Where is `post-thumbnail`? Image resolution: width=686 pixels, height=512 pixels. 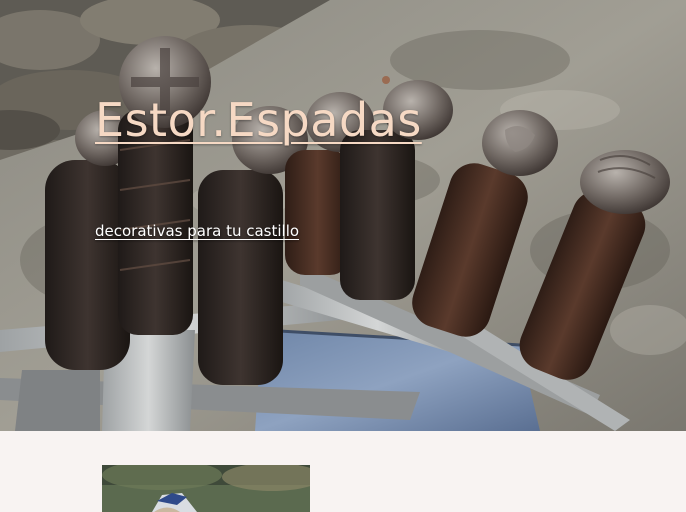 post-thumbnail is located at coordinates (206, 488).